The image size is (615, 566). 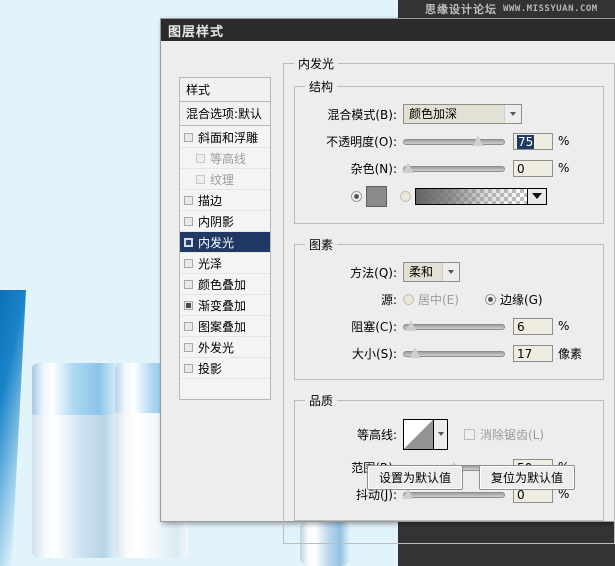 I want to click on opacity-row: 不透明度(O): 75 %, so click(x=449, y=141).